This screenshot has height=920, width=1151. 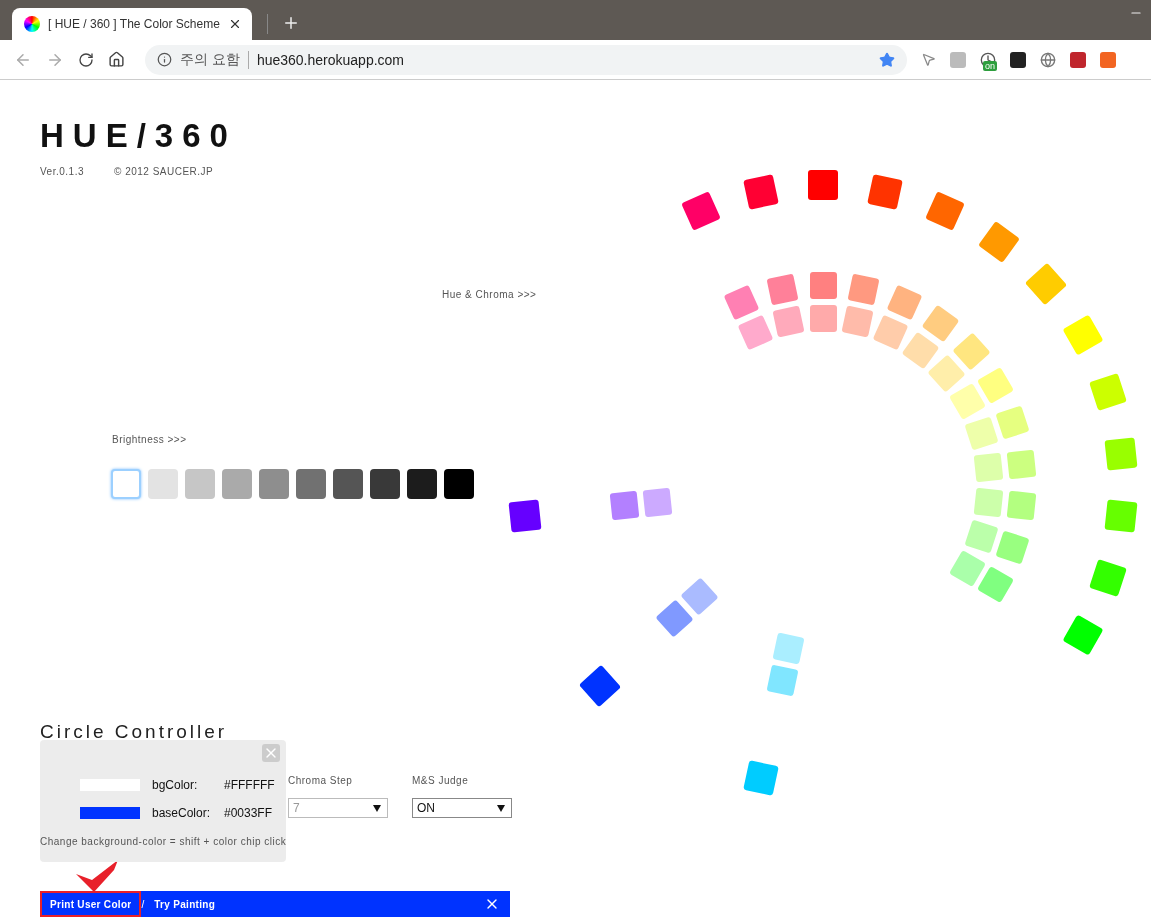 What do you see at coordinates (182, 813) in the screenshot?
I see `color-label: baseColor:` at bounding box center [182, 813].